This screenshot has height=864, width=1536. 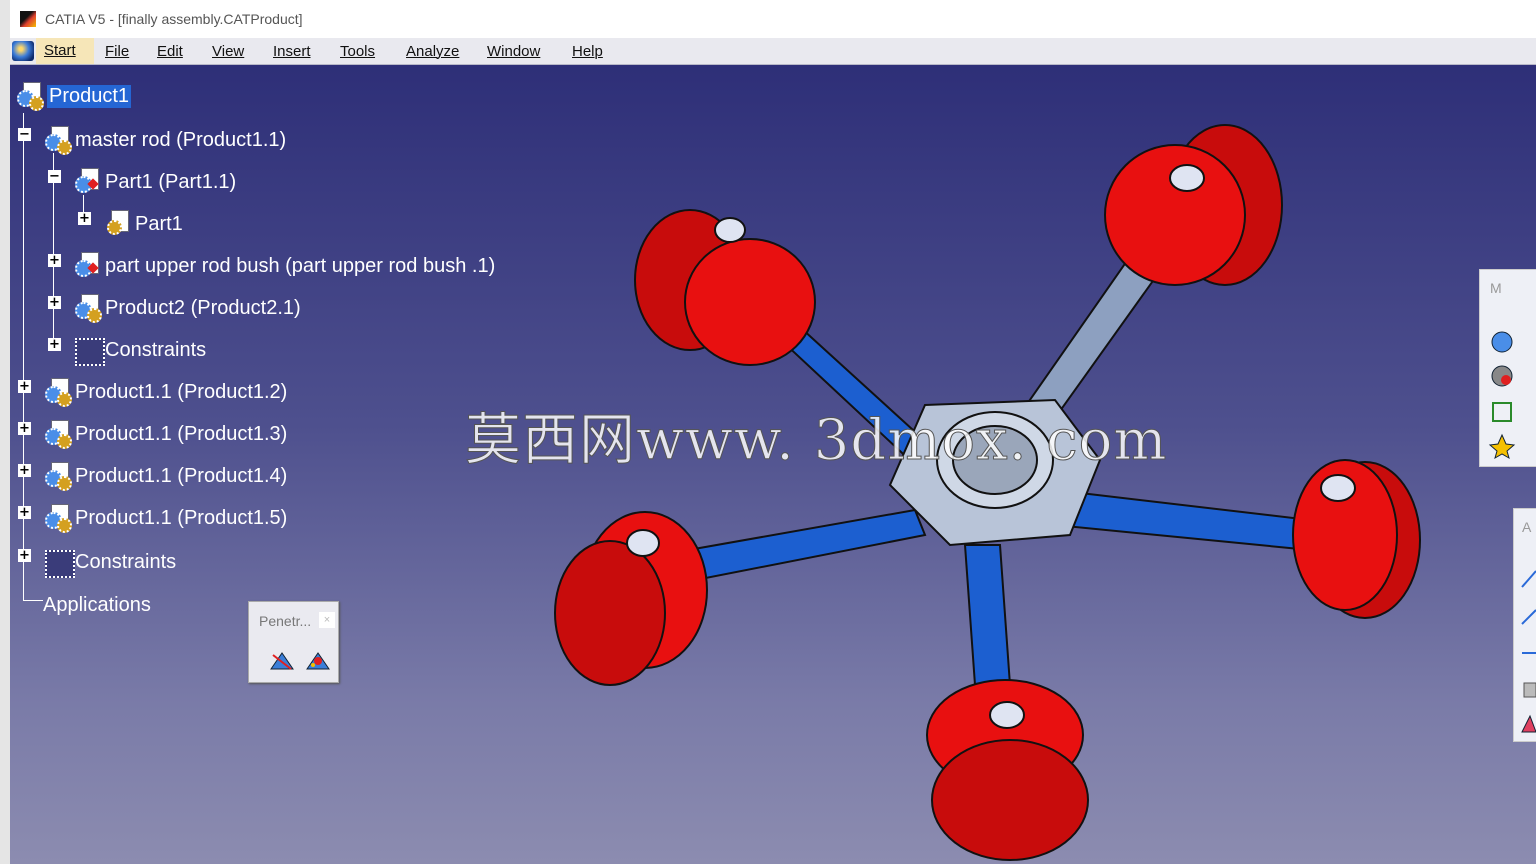 I want to click on catia-app-icon, so click(x=28, y=19).